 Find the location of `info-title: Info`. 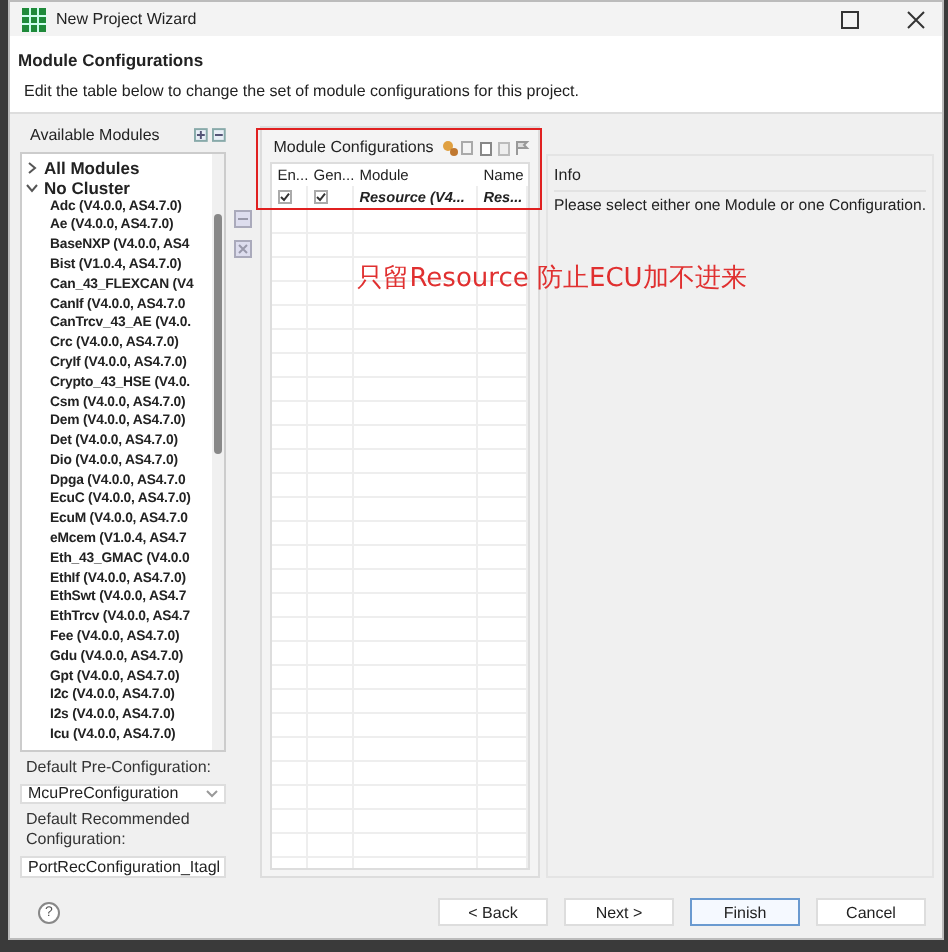

info-title: Info is located at coordinates (740, 179).